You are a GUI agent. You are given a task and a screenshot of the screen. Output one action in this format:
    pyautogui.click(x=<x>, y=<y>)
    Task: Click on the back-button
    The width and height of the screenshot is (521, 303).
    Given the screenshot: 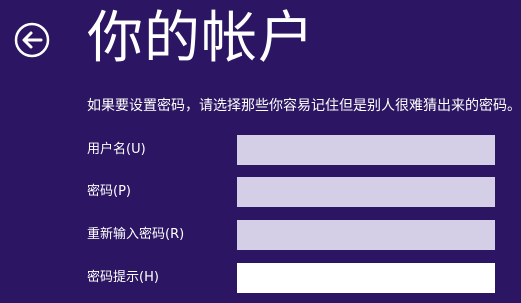 What is the action you would take?
    pyautogui.click(x=32, y=40)
    